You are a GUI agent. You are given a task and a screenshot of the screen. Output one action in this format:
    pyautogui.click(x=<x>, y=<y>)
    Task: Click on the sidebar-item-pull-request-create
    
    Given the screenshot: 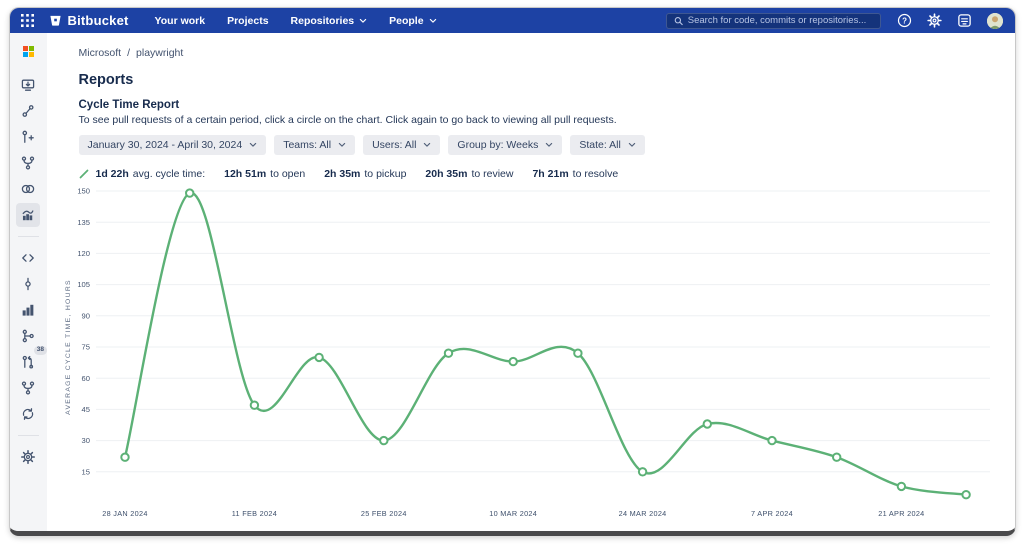 What is the action you would take?
    pyautogui.click(x=28, y=137)
    